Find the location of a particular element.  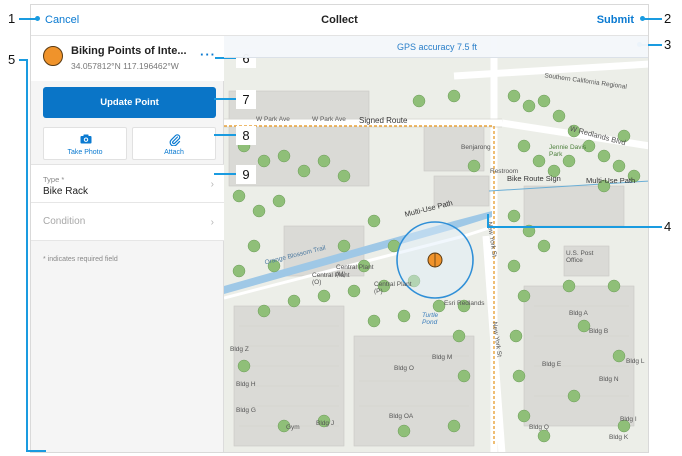

form-fields: Type * Bike Rack › Condition › is located at coordinates (127, 202).